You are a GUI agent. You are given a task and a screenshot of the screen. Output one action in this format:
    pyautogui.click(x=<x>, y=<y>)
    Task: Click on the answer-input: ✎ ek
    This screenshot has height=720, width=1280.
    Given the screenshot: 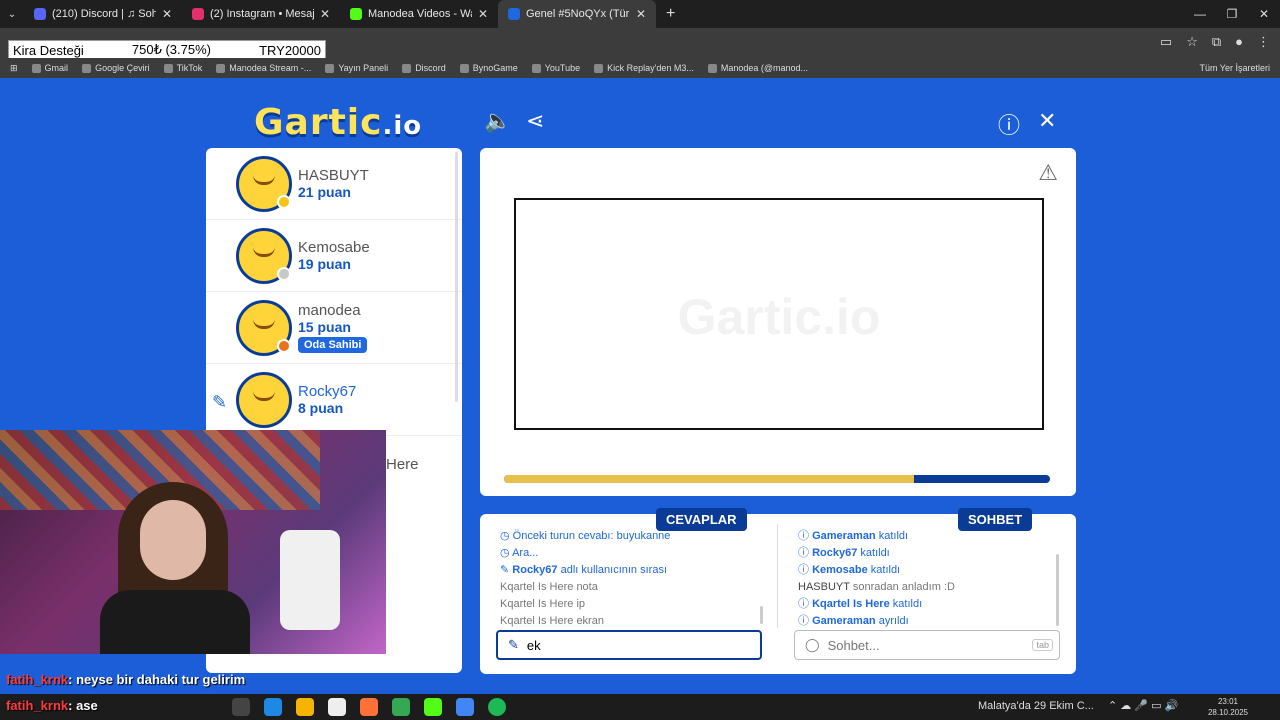 What is the action you would take?
    pyautogui.click(x=629, y=645)
    